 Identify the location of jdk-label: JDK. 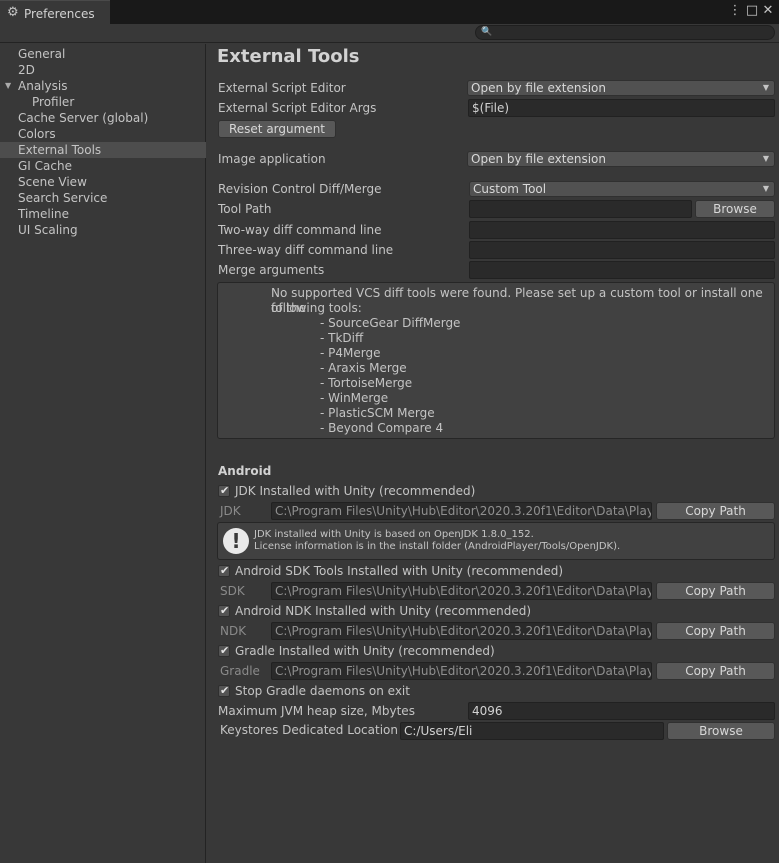
(230, 511).